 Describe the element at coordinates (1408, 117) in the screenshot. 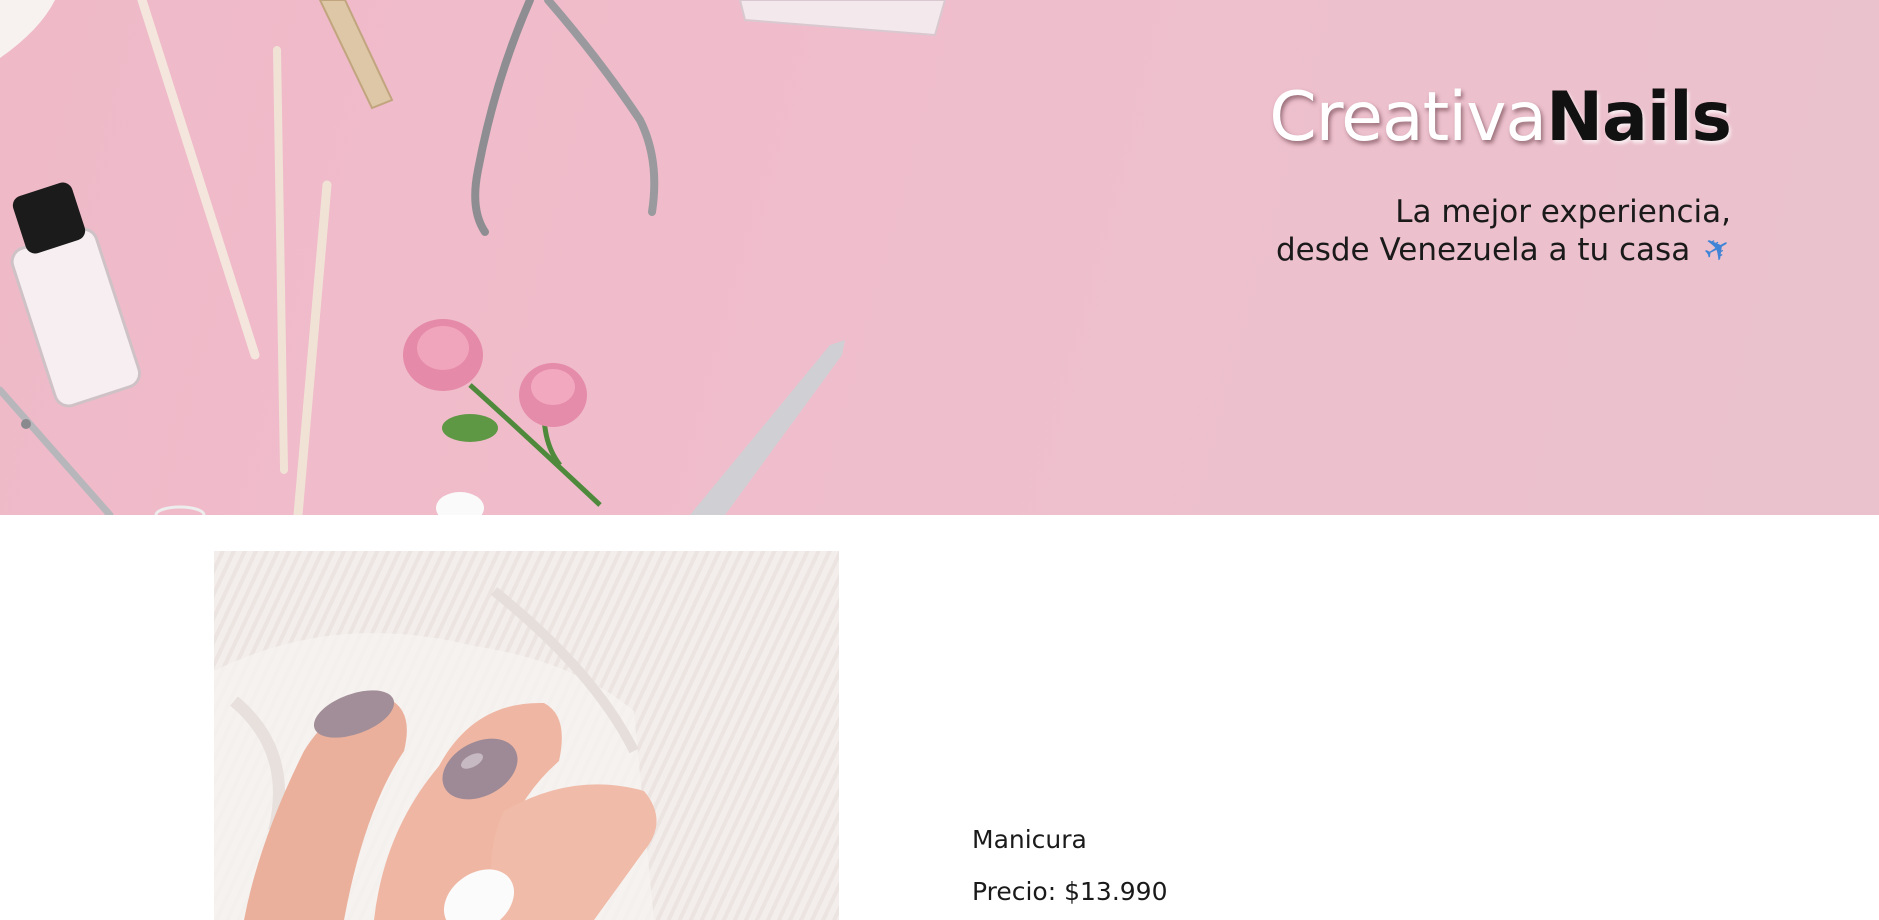

I see `brand-name-light: Creativa` at that location.